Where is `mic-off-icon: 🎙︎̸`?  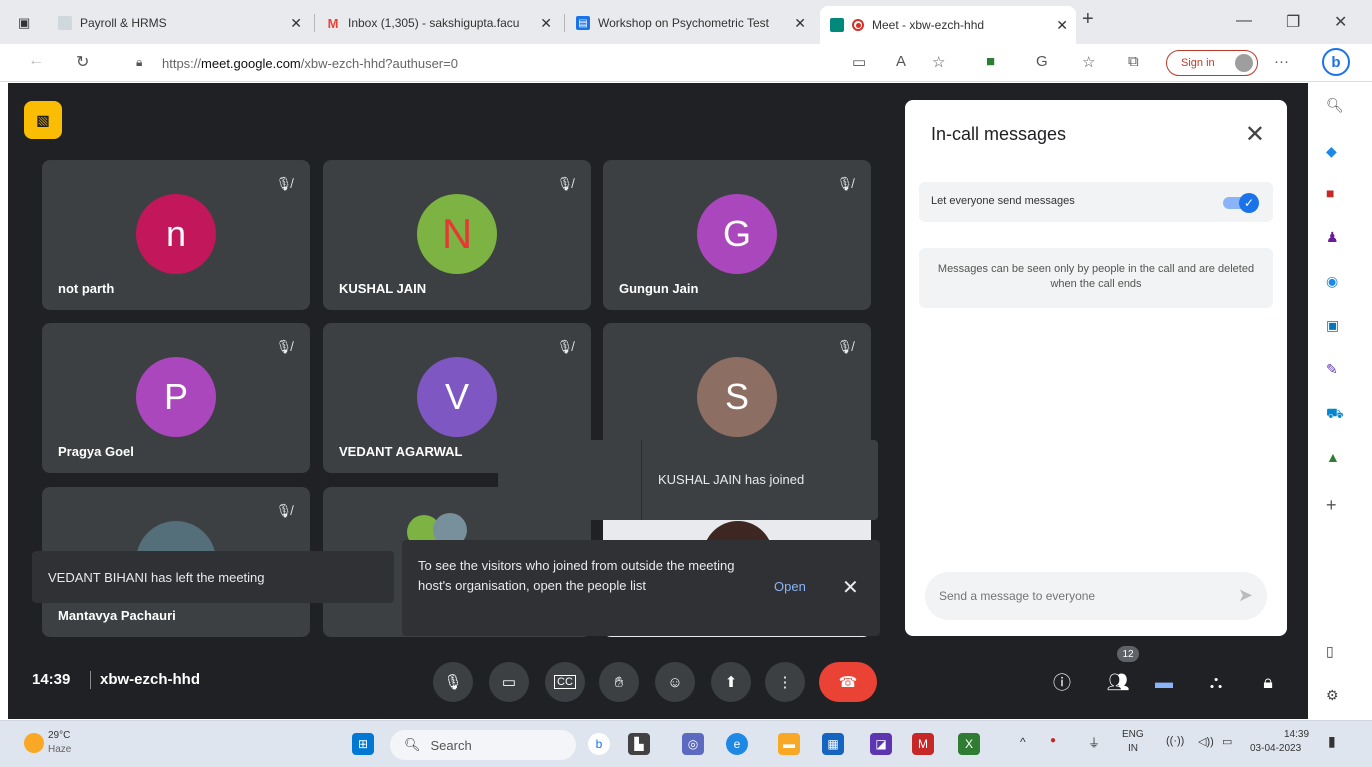
mic-off-icon: 🎙︎̸ is located at coordinates (283, 510).